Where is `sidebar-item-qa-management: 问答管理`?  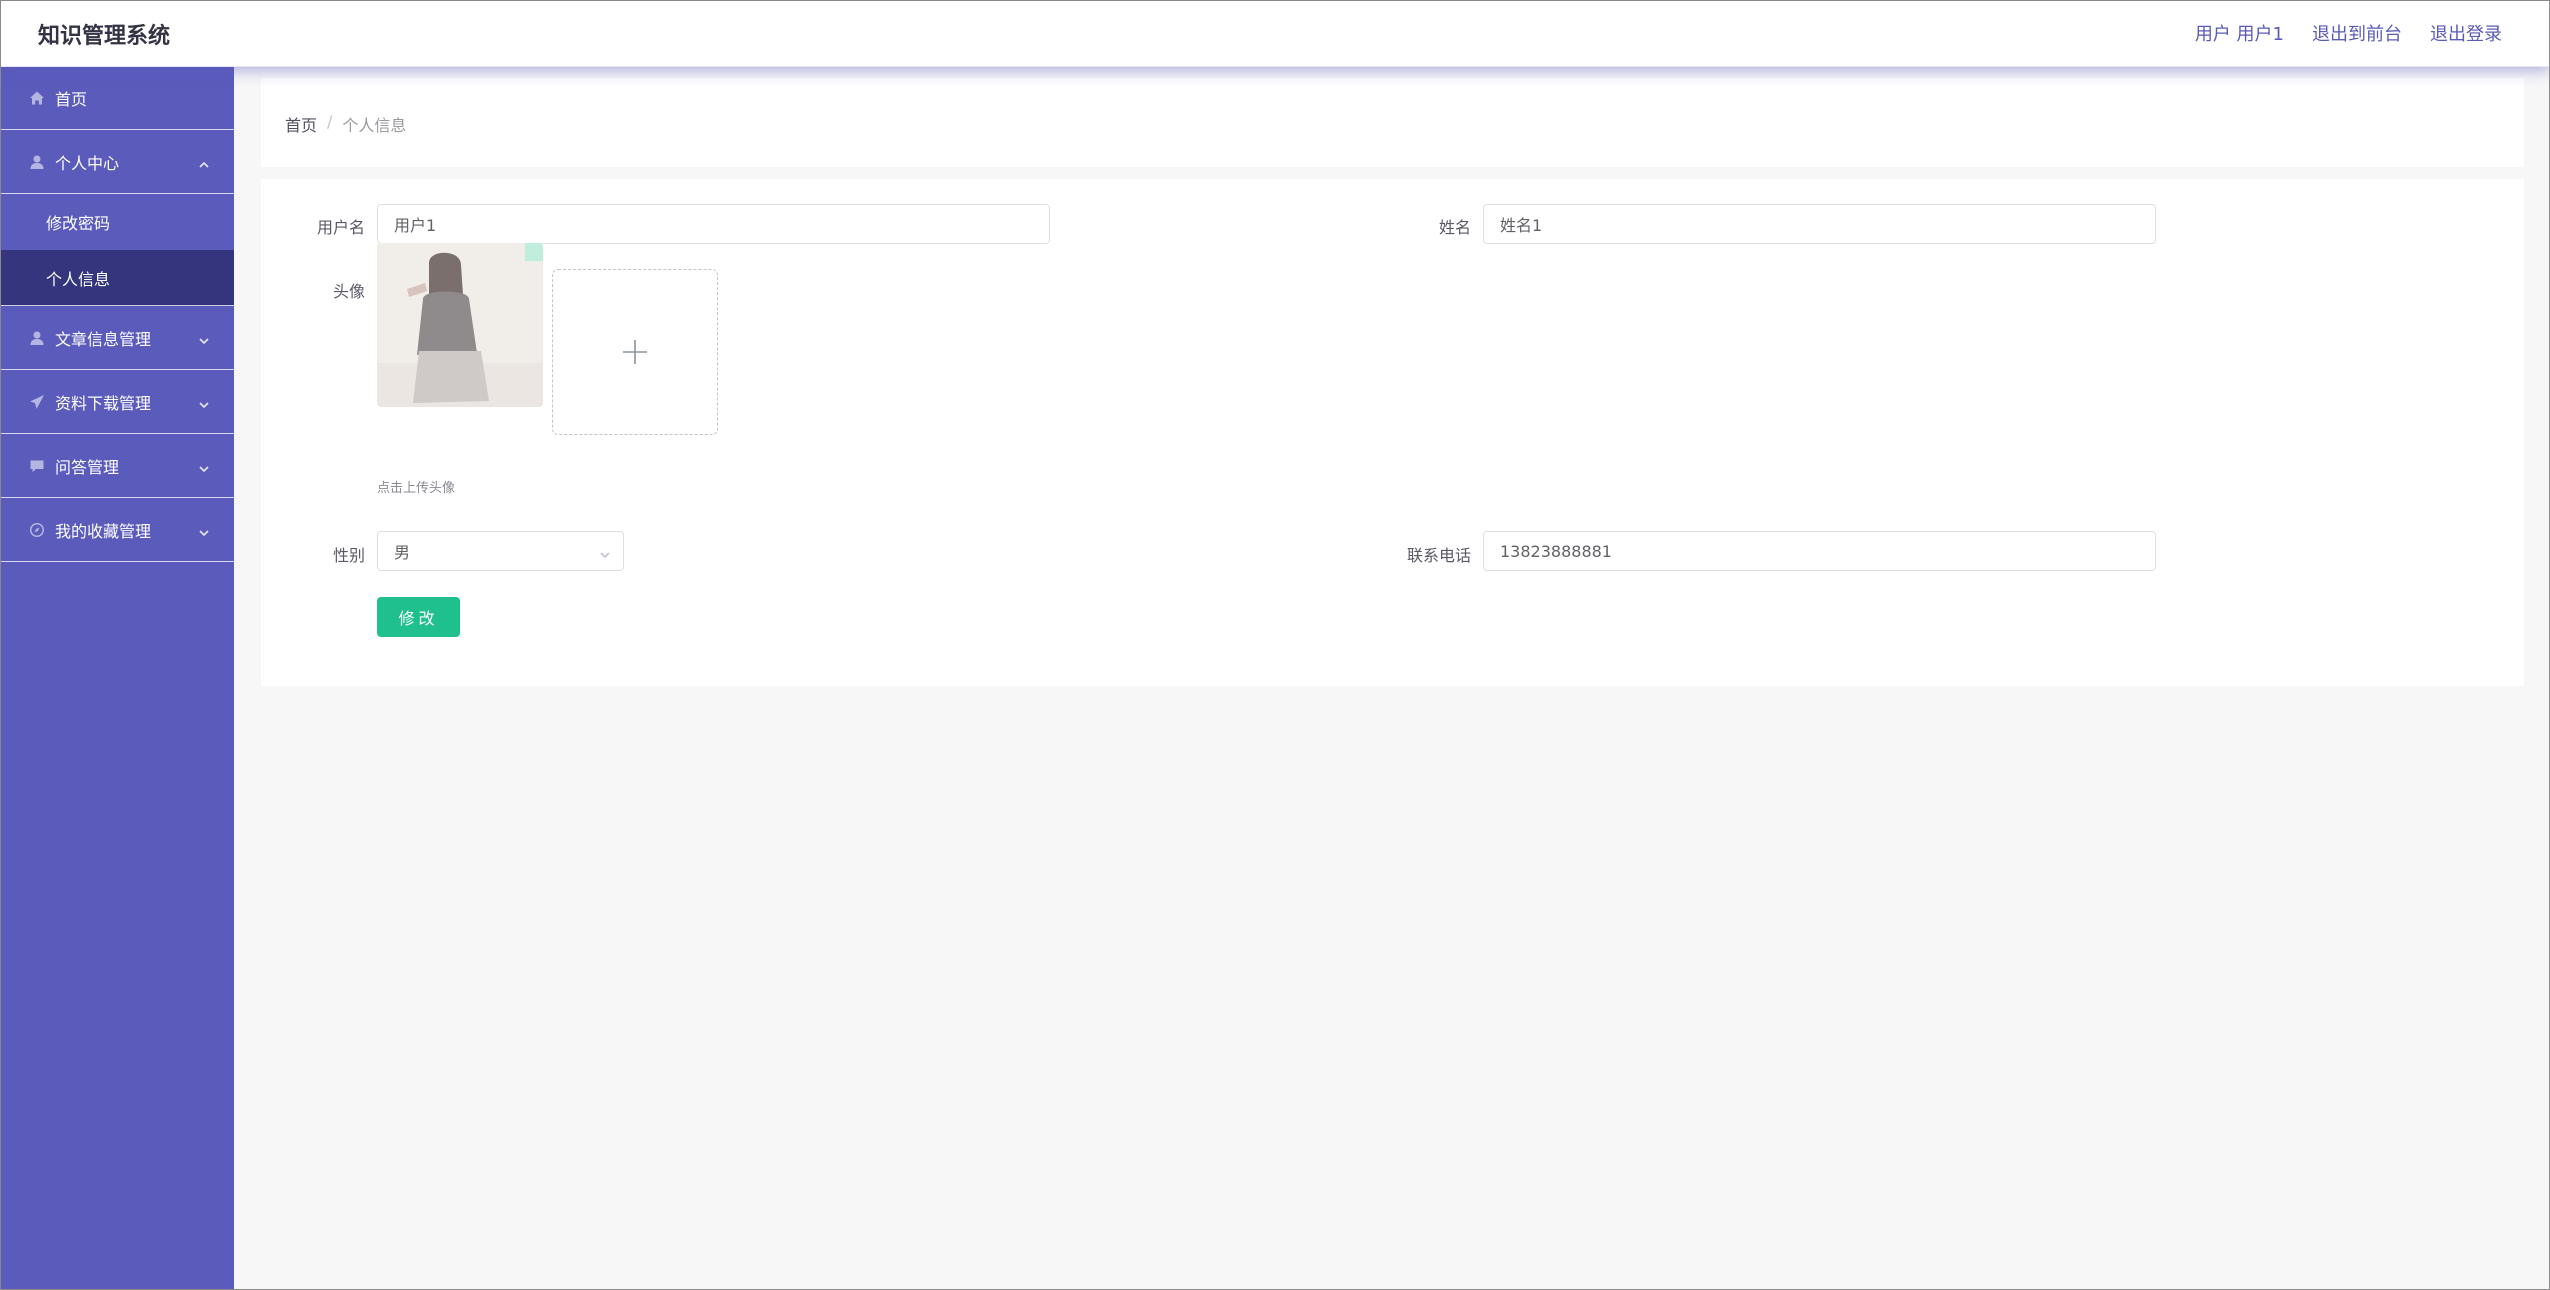 sidebar-item-qa-management: 问答管理 is located at coordinates (117, 466).